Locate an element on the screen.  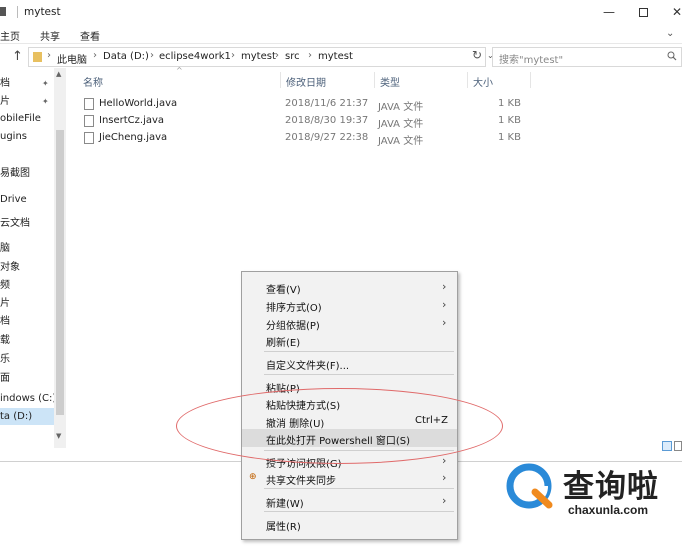
nav-item: ta (D:) is located at coordinates (27, 416).